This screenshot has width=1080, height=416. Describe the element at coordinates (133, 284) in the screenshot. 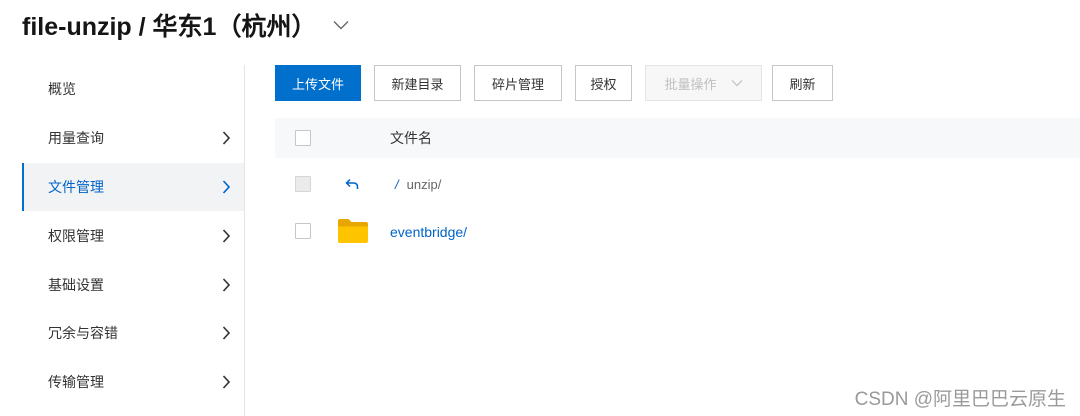

I see `sidebar-item-basic-settings: 基础设置` at that location.